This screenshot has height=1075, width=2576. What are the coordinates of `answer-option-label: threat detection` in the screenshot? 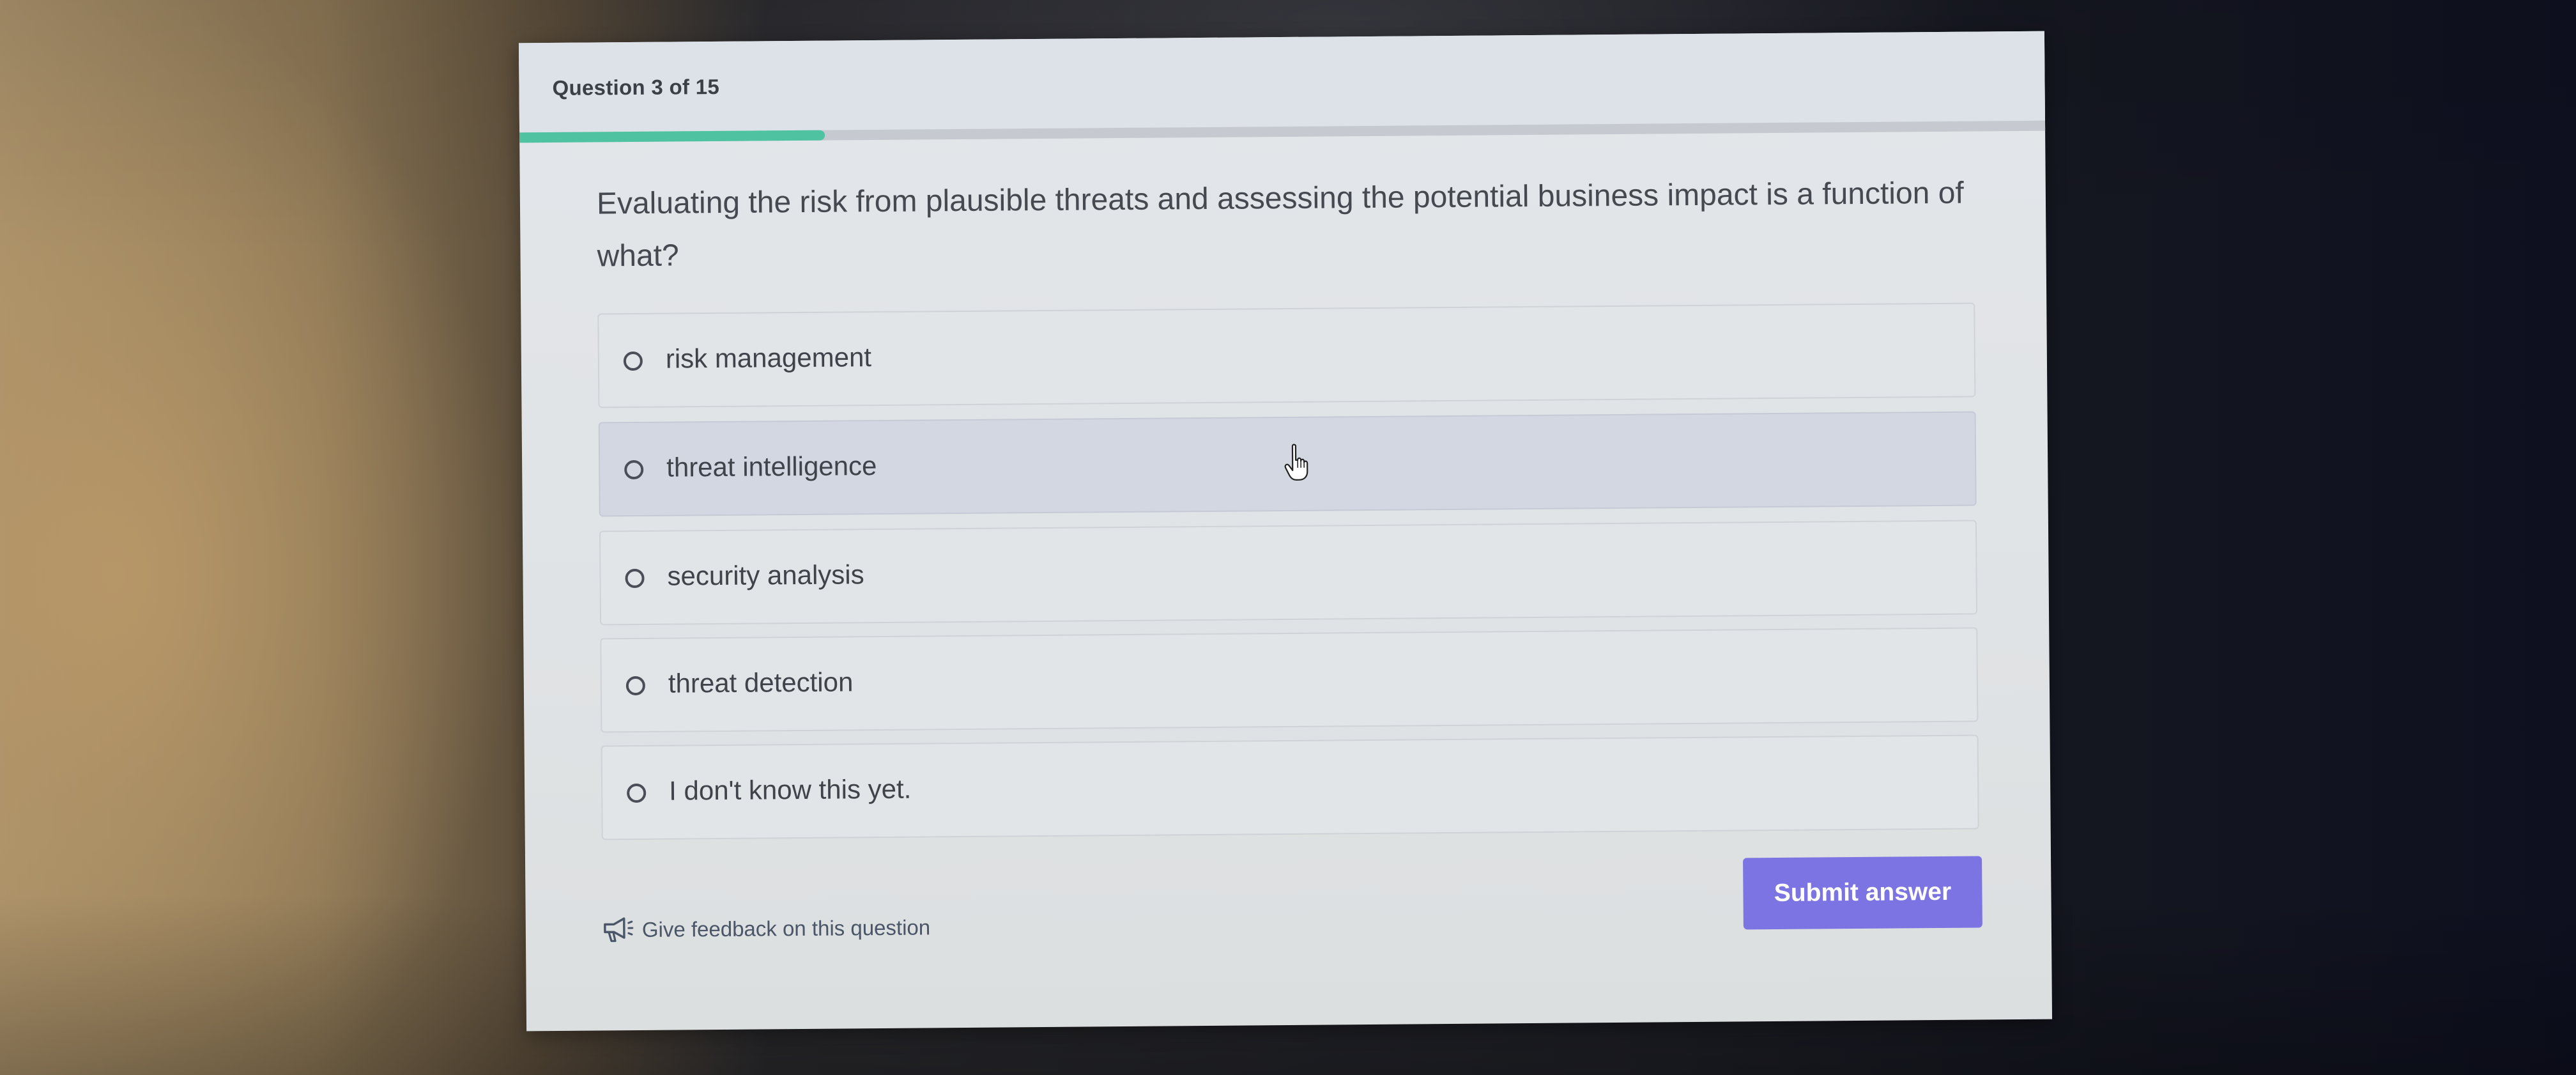 It's located at (761, 683).